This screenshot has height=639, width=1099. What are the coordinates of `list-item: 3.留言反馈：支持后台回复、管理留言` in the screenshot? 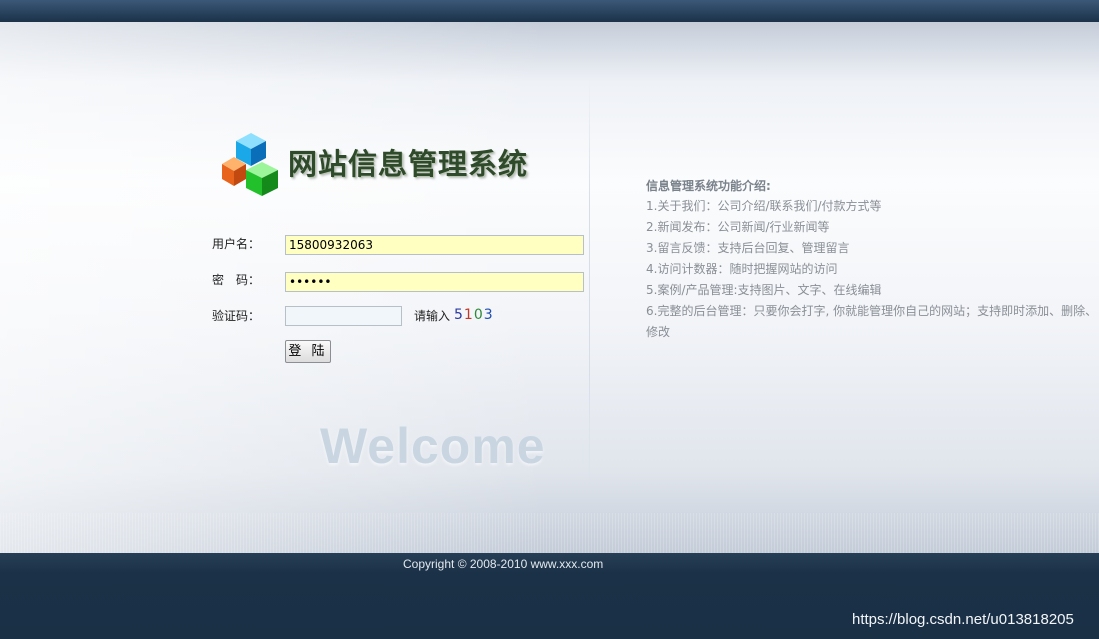 It's located at (748, 248).